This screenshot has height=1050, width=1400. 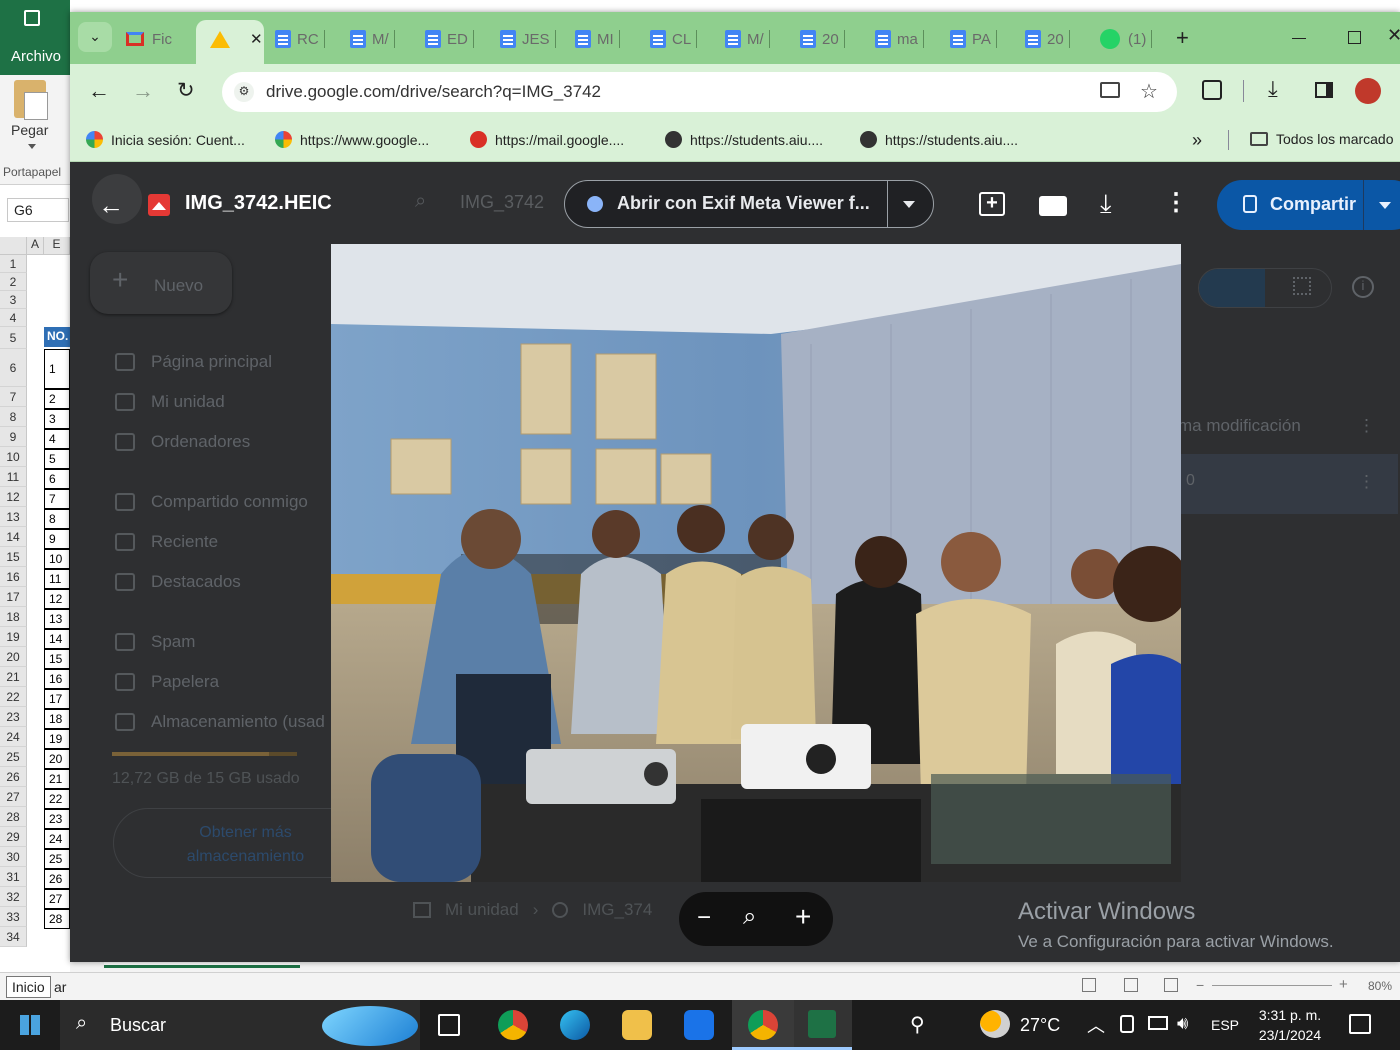 I want to click on row-header: 5, so click(x=13, y=338).